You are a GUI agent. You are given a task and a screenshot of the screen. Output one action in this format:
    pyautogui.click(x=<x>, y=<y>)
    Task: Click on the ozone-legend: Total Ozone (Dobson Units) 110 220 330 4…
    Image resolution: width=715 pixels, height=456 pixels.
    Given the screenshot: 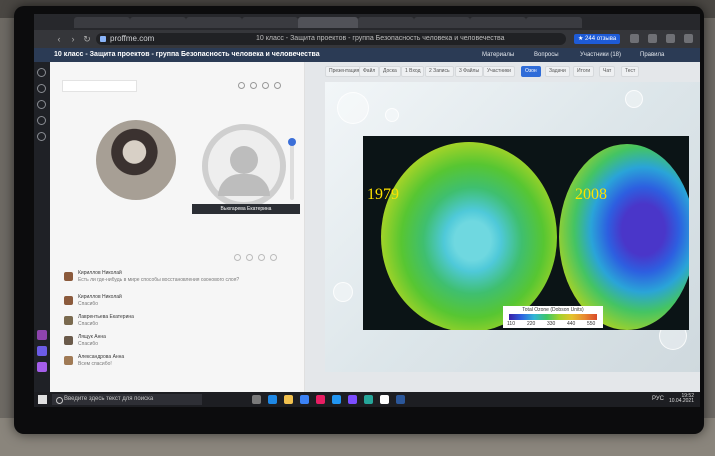 What is the action you would take?
    pyautogui.click(x=553, y=317)
    